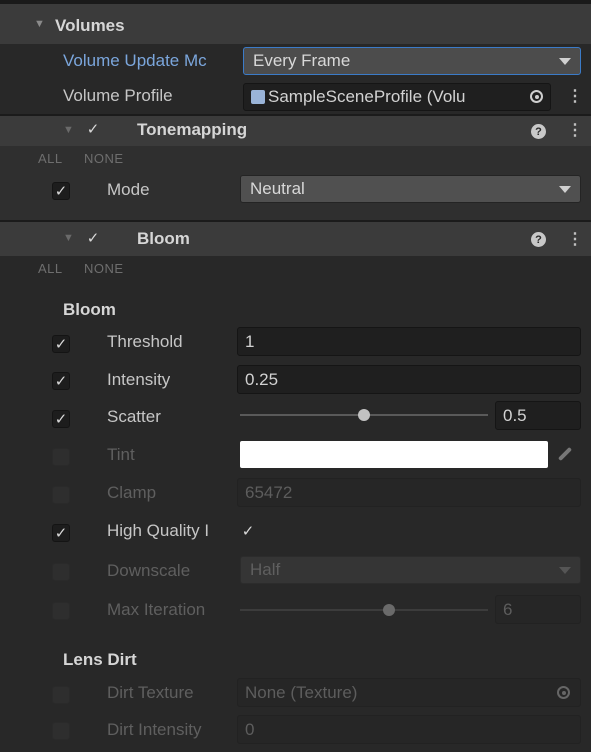  What do you see at coordinates (93, 238) in the screenshot?
I see `bloom-enable-checkbox: ✓` at bounding box center [93, 238].